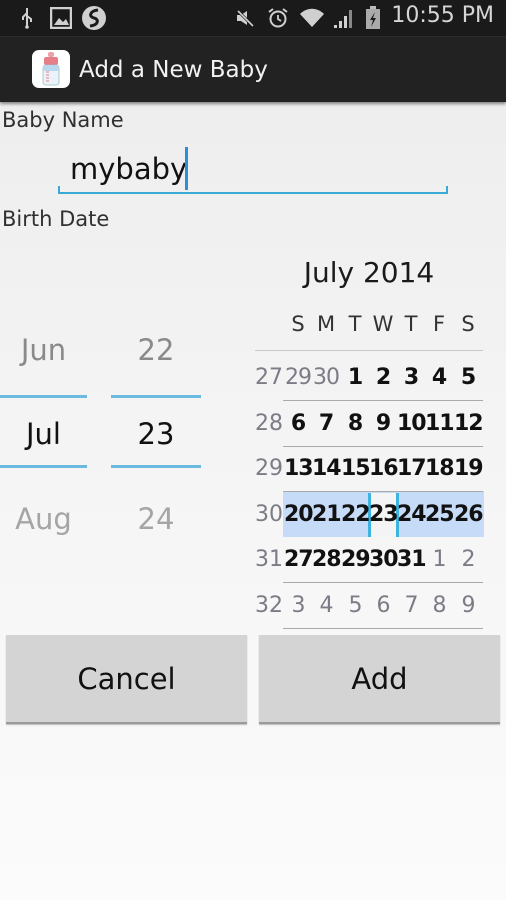 The height and width of the screenshot is (900, 506). What do you see at coordinates (469, 514) in the screenshot?
I see `calendar-day: 26` at bounding box center [469, 514].